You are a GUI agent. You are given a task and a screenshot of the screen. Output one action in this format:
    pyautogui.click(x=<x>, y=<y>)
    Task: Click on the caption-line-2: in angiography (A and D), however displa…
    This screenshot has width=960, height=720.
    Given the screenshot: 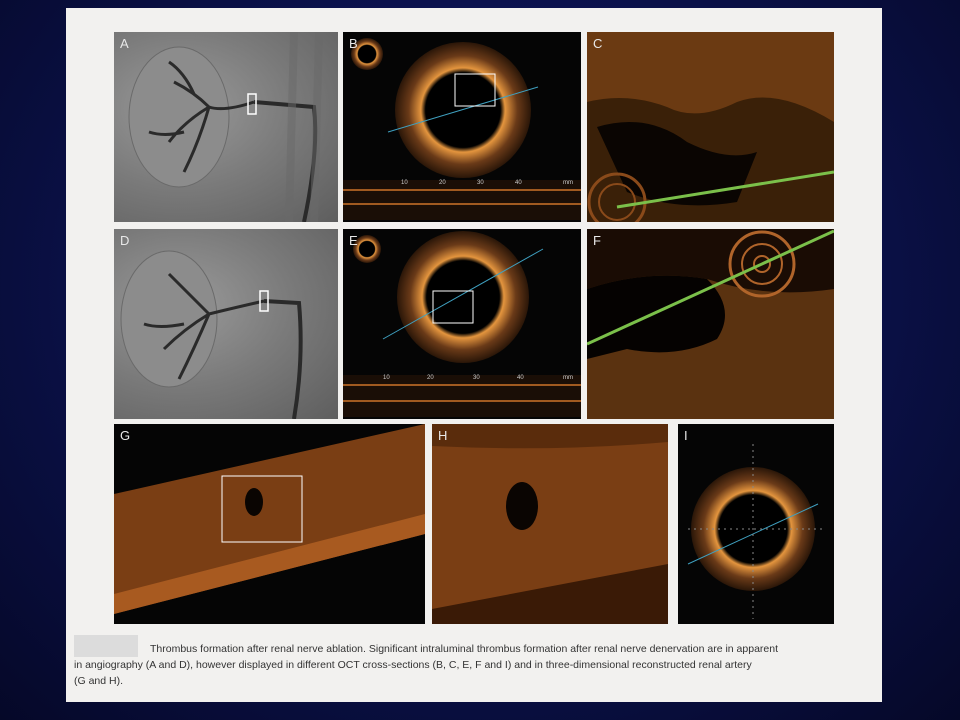 What is the action you would take?
    pyautogui.click(x=413, y=665)
    